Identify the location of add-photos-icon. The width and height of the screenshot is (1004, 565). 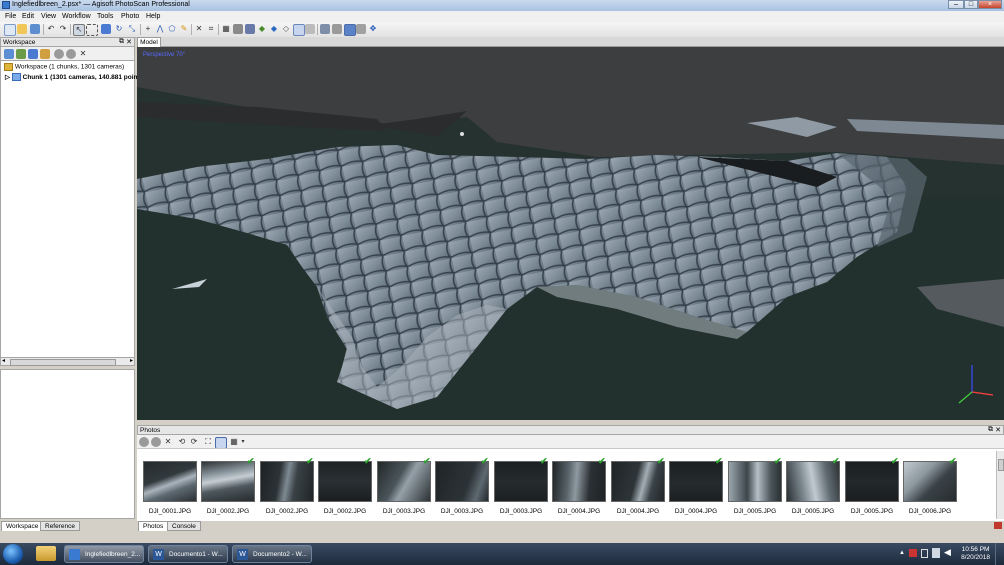
(21, 54).